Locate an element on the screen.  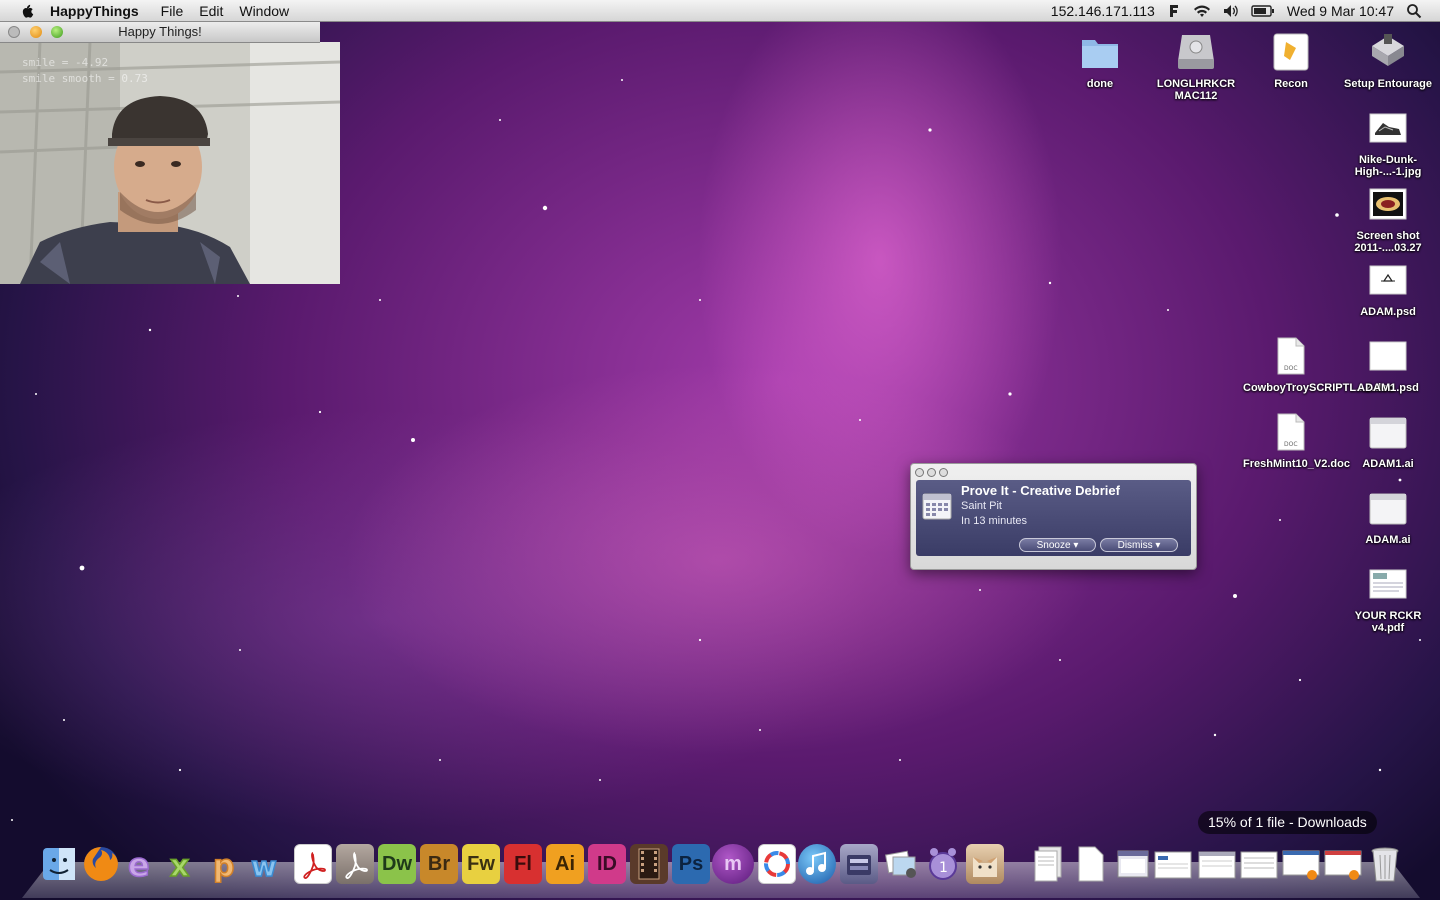
dock-itunes is located at coordinates (817, 864).